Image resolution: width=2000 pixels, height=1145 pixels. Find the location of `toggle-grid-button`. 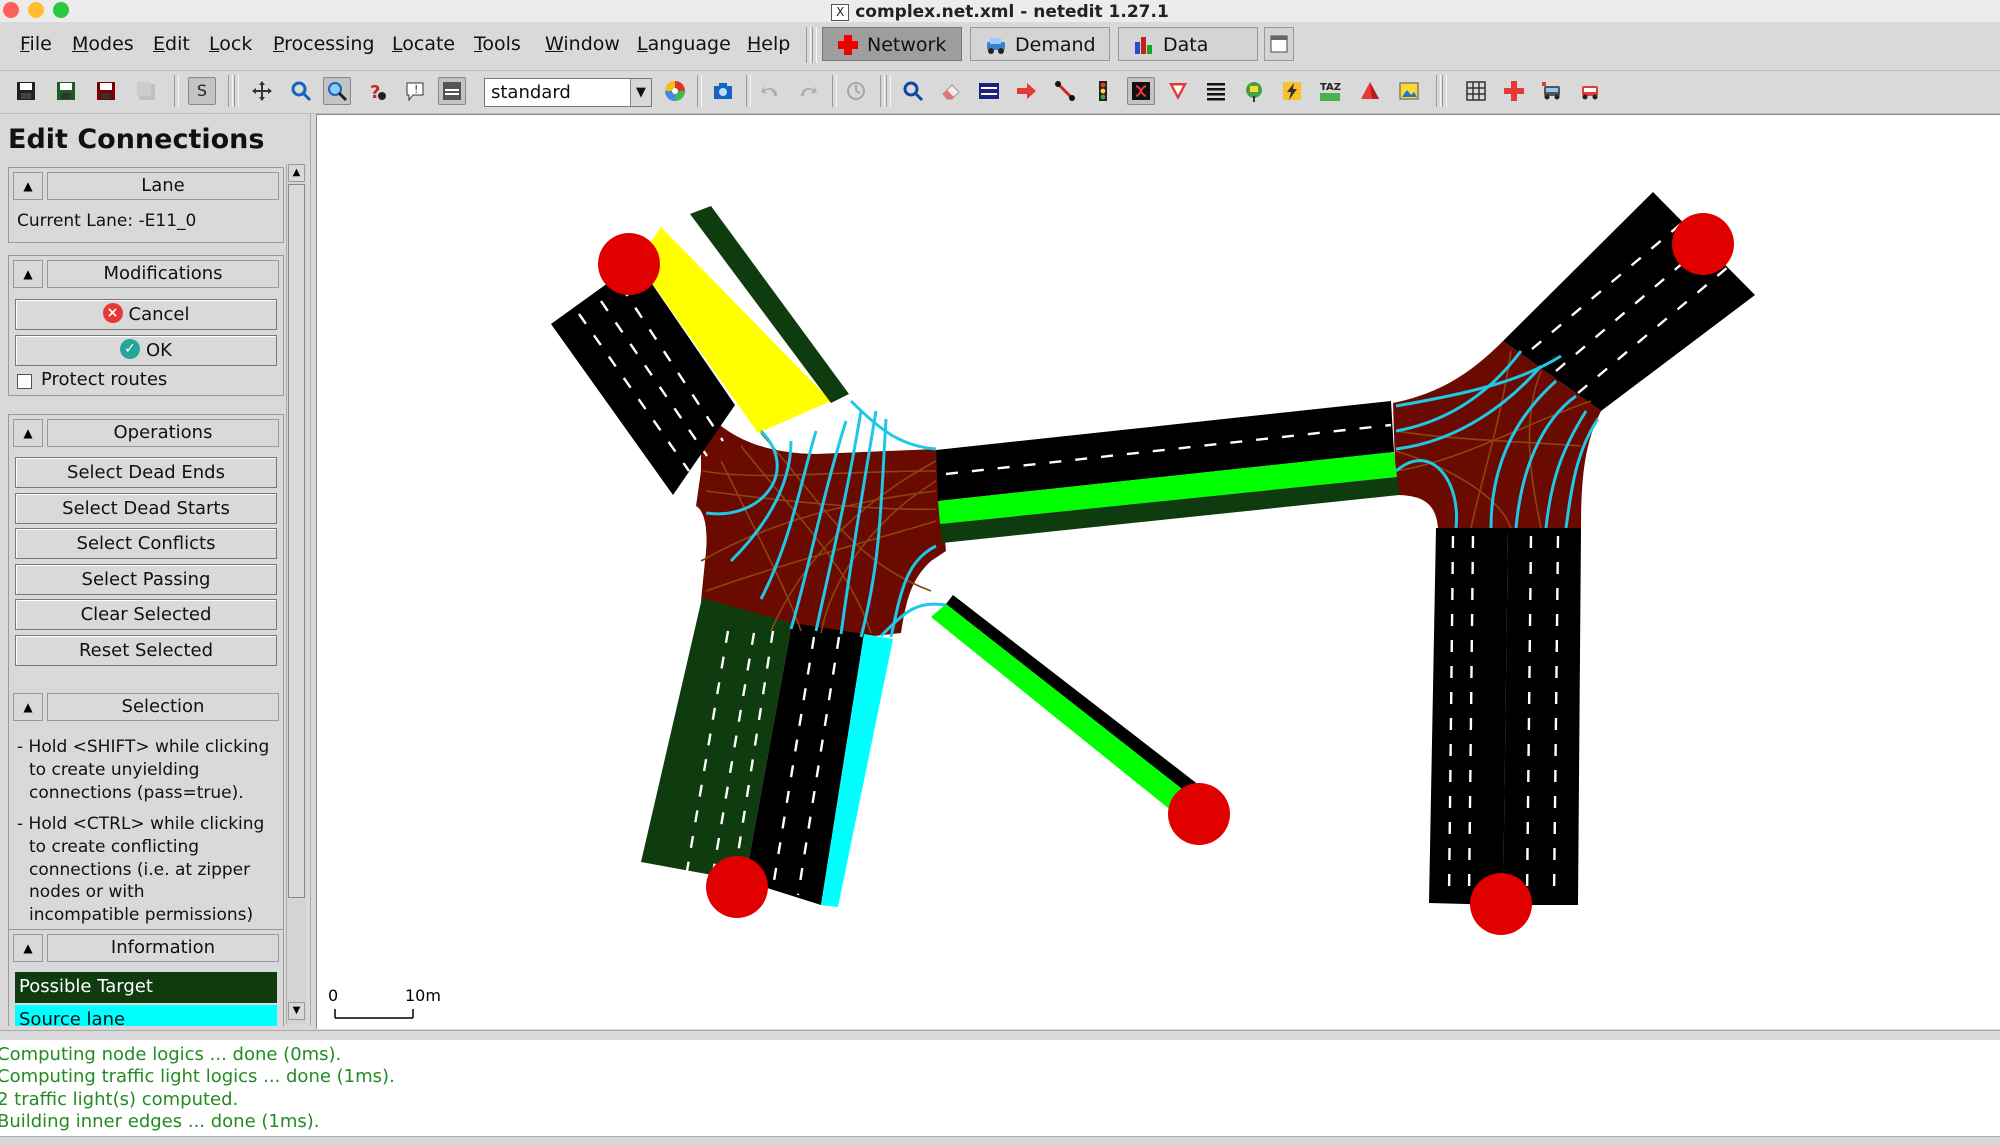

toggle-grid-button is located at coordinates (1476, 91).